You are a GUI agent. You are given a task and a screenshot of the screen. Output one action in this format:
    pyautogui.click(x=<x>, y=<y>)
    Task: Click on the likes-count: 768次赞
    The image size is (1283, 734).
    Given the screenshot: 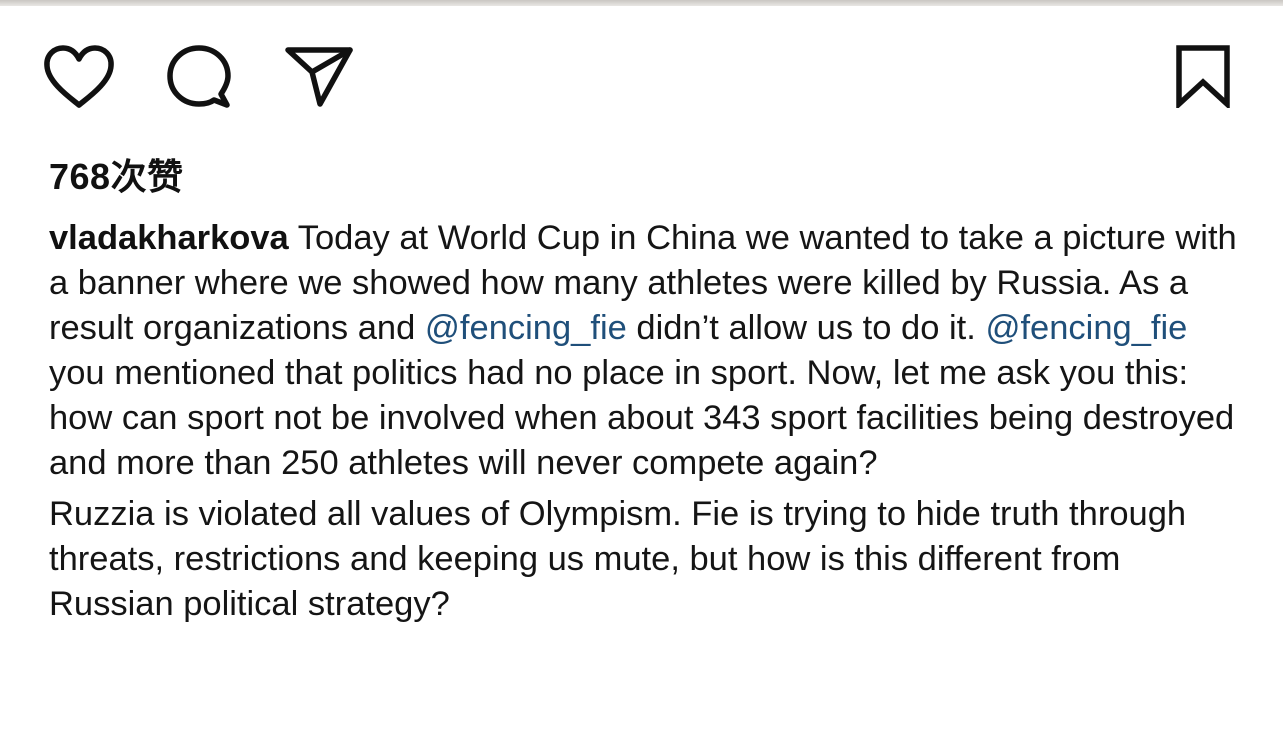 What is the action you would take?
    pyautogui.click(x=116, y=174)
    